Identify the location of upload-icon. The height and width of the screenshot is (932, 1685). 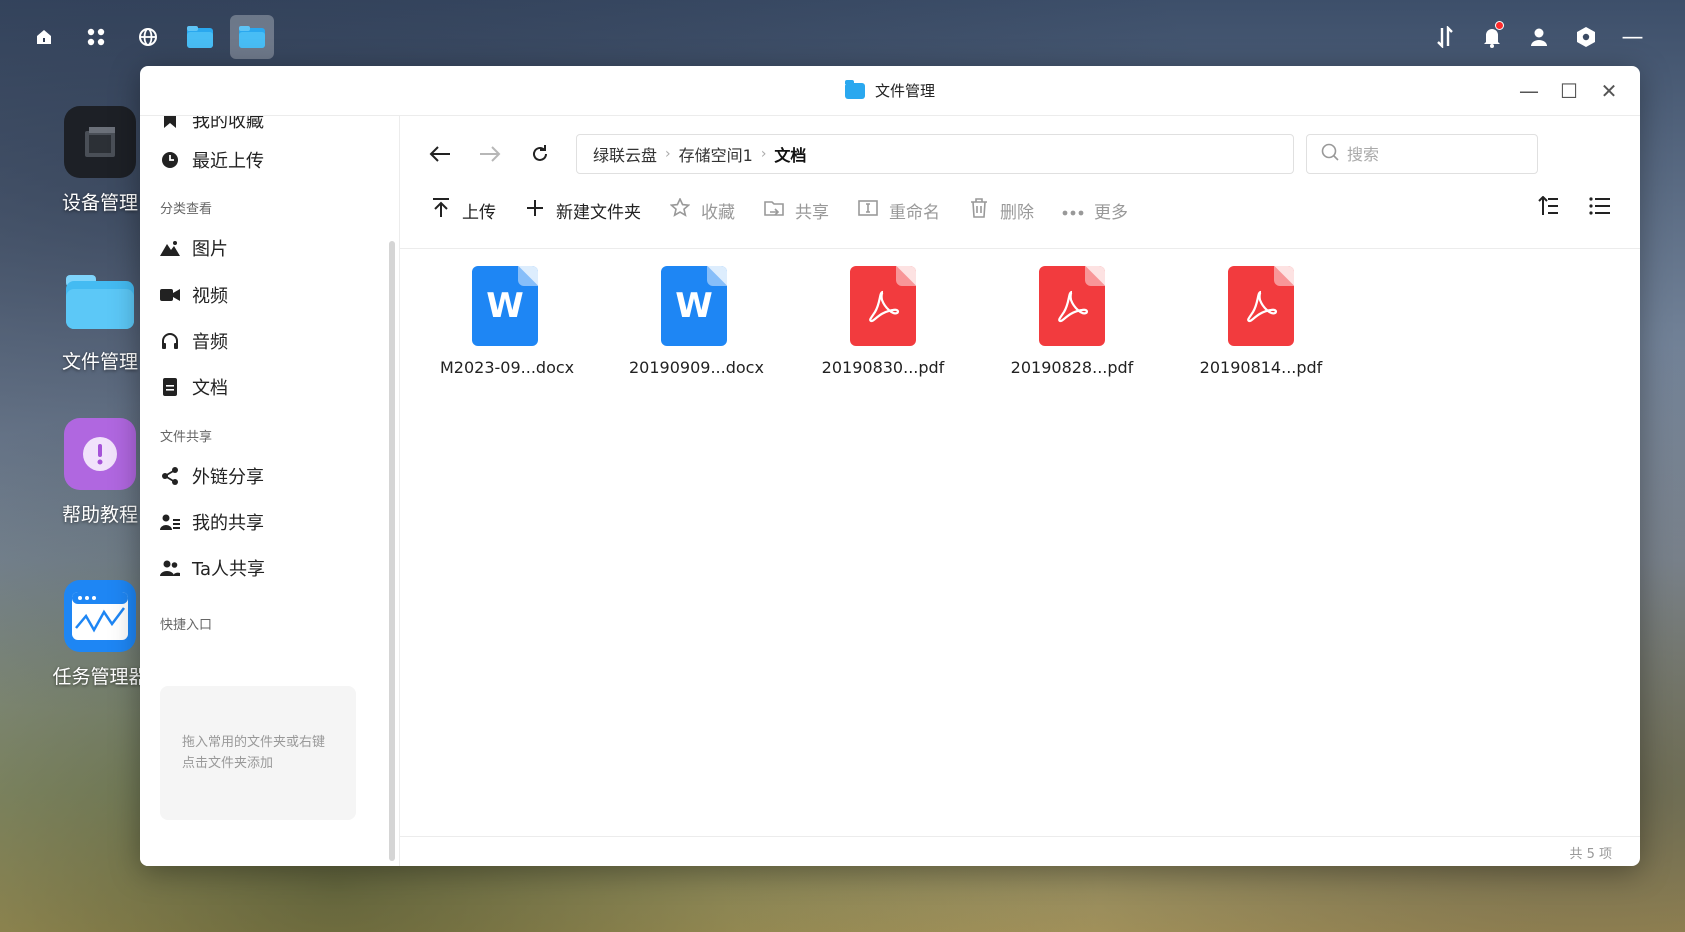
(441, 210).